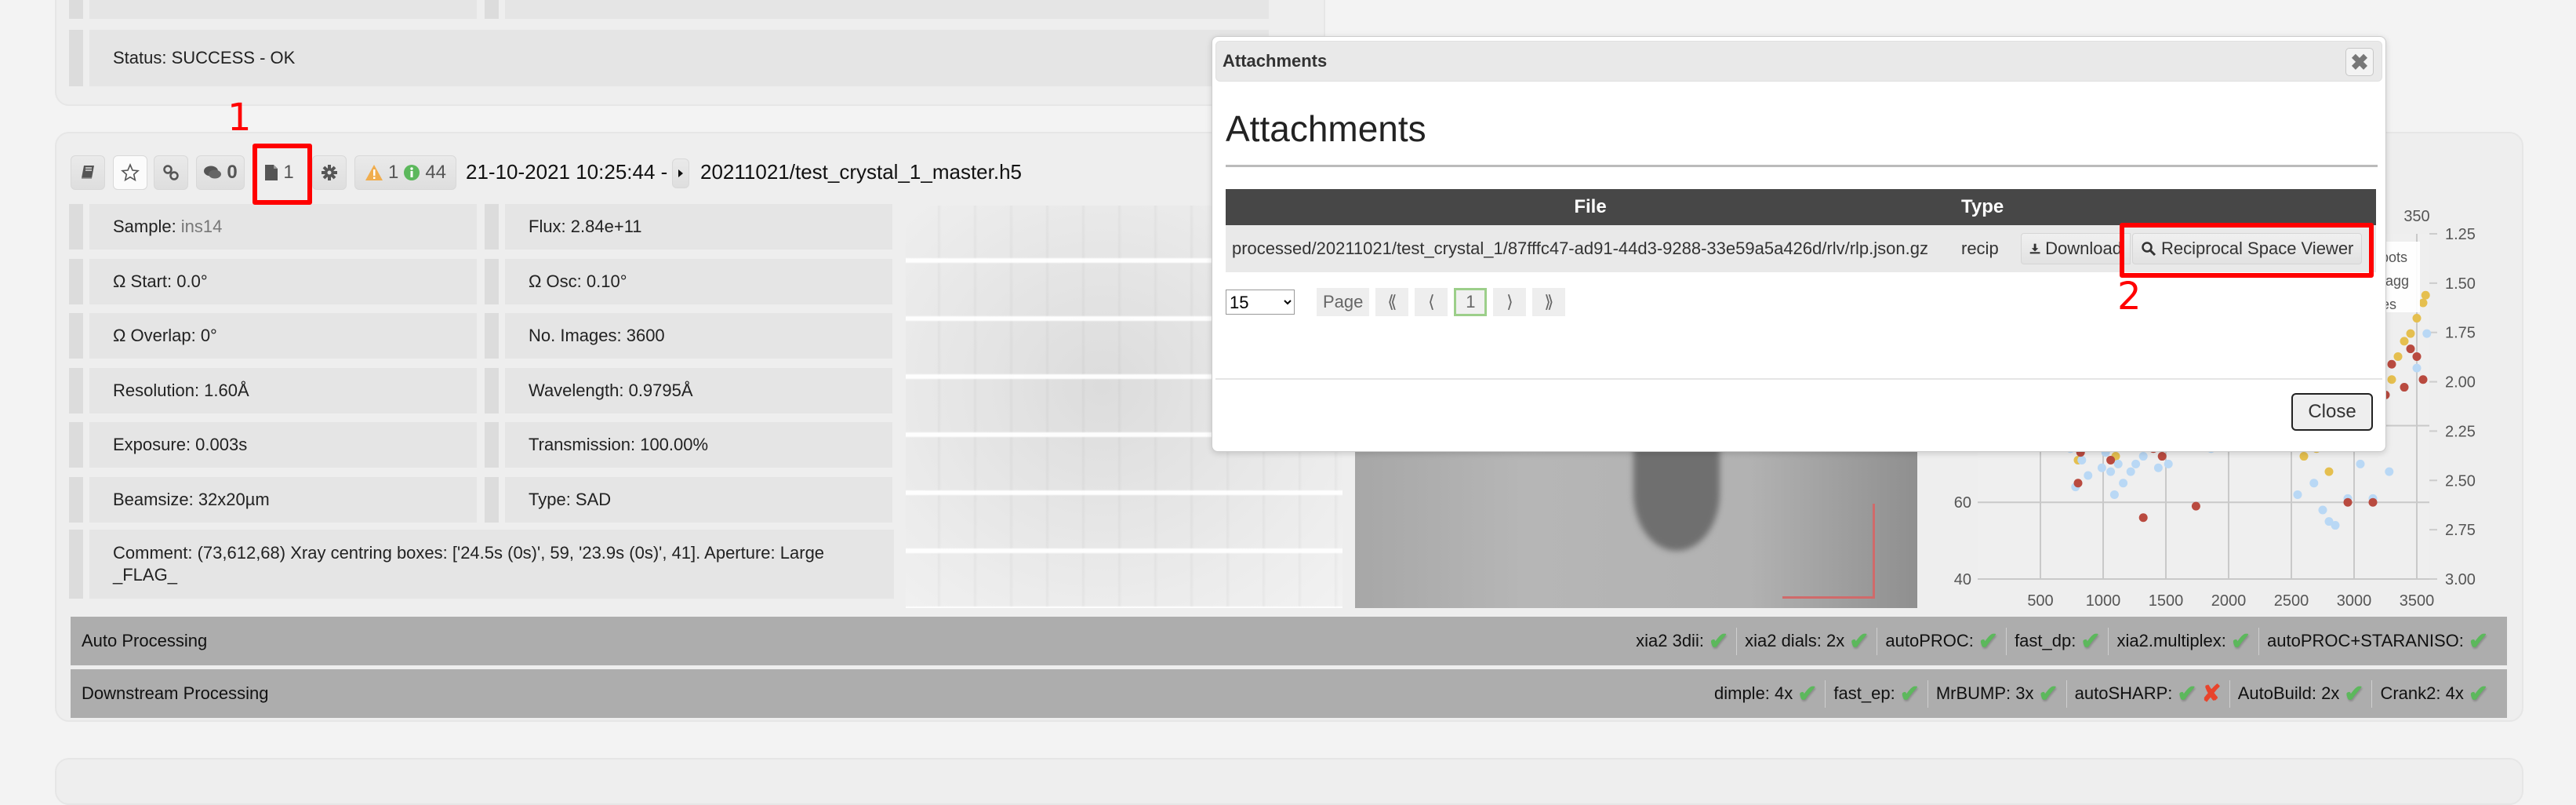  Describe the element at coordinates (273, 390) in the screenshot. I see `param-row: Resolution: 1.60Å` at that location.